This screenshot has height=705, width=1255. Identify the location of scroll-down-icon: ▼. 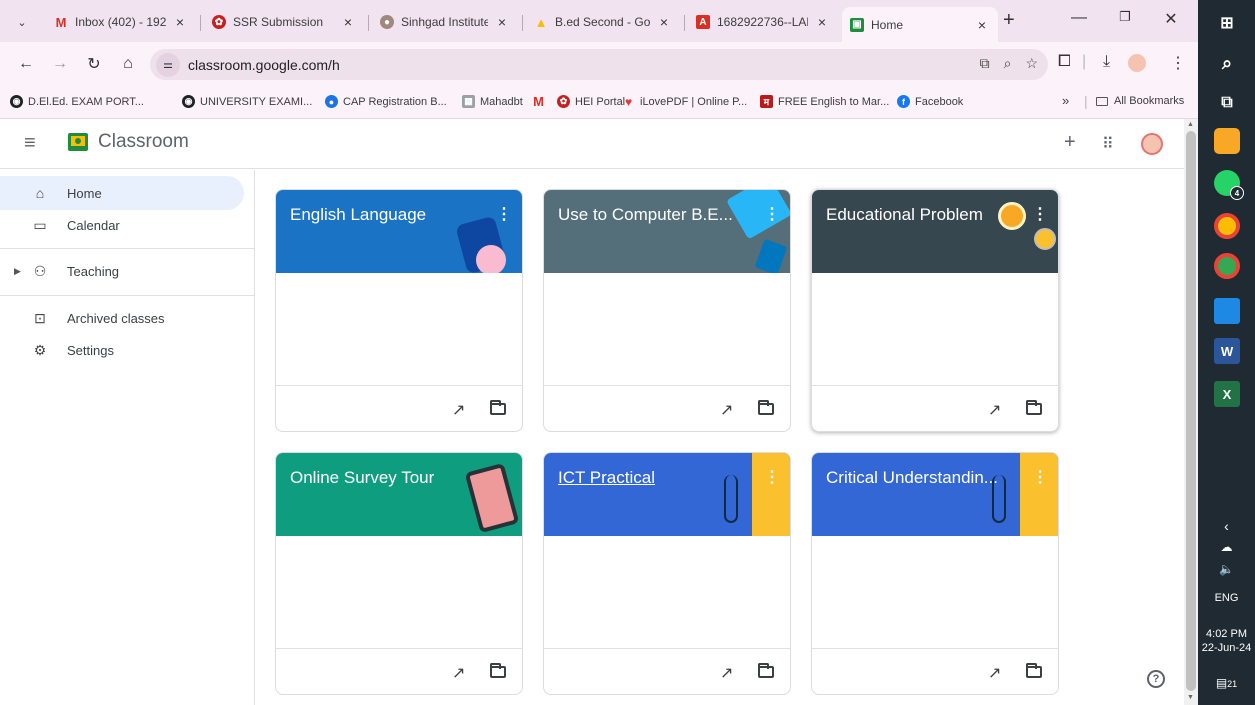
(1190, 697).